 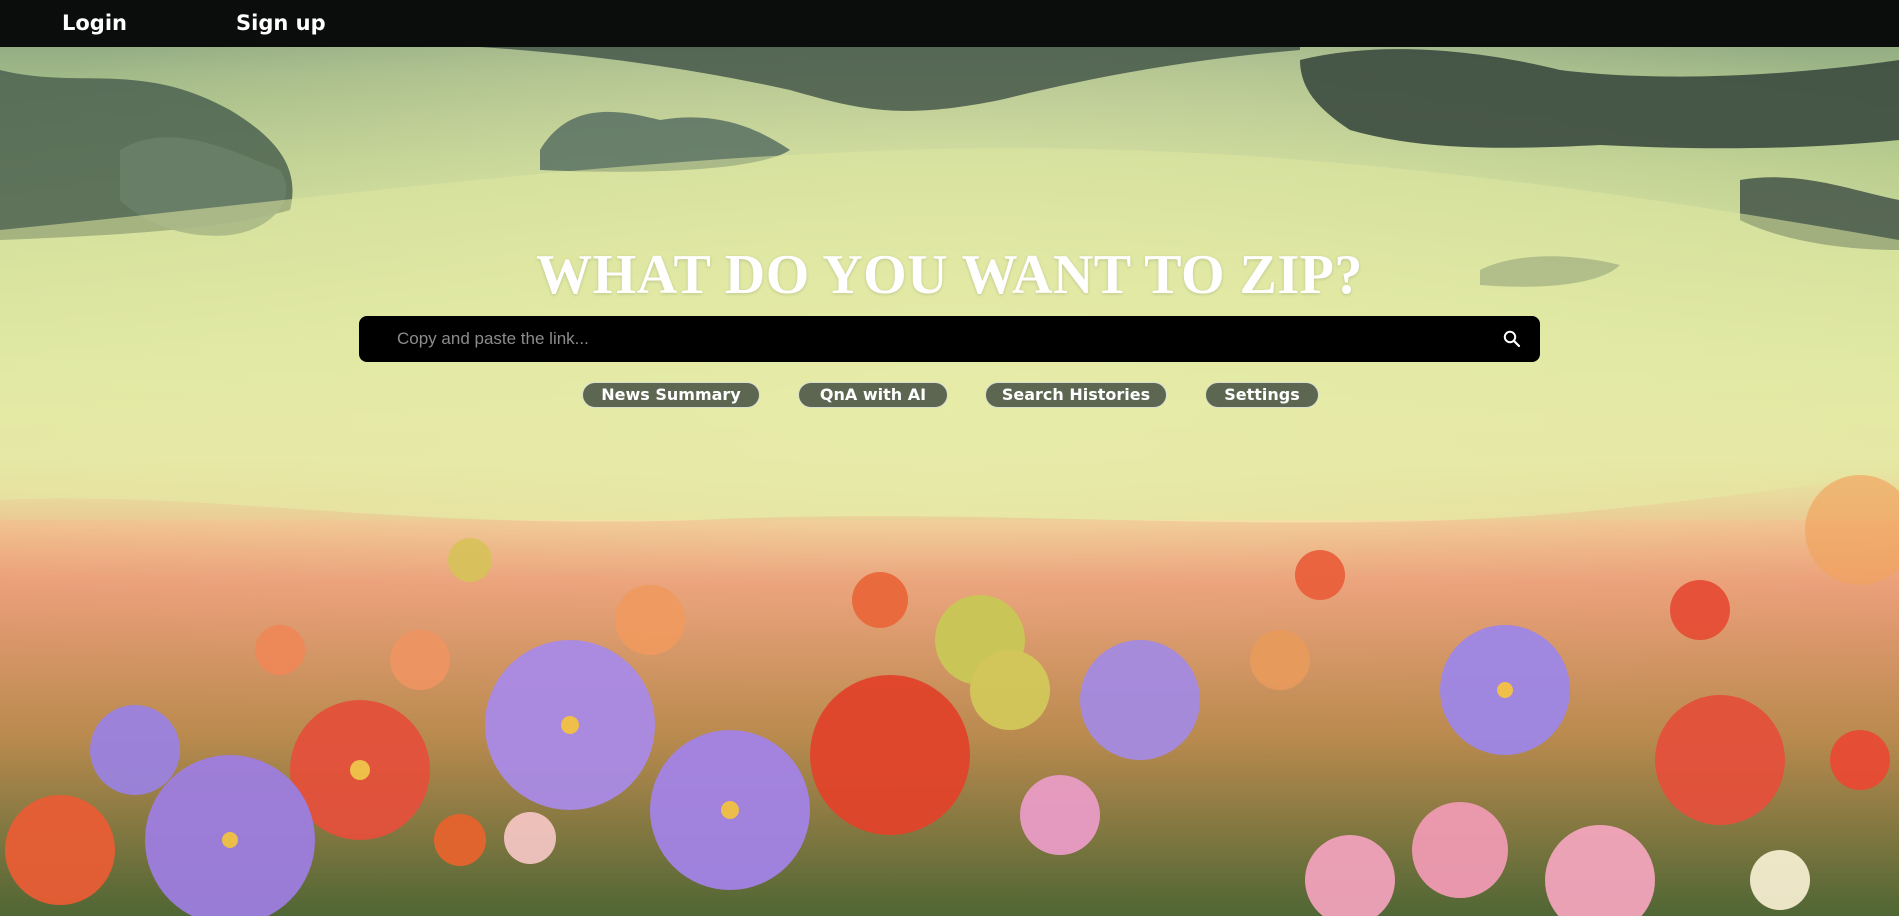 I want to click on hero-title: WHAT DO YOU WANT TO ZIP?, so click(x=949, y=275).